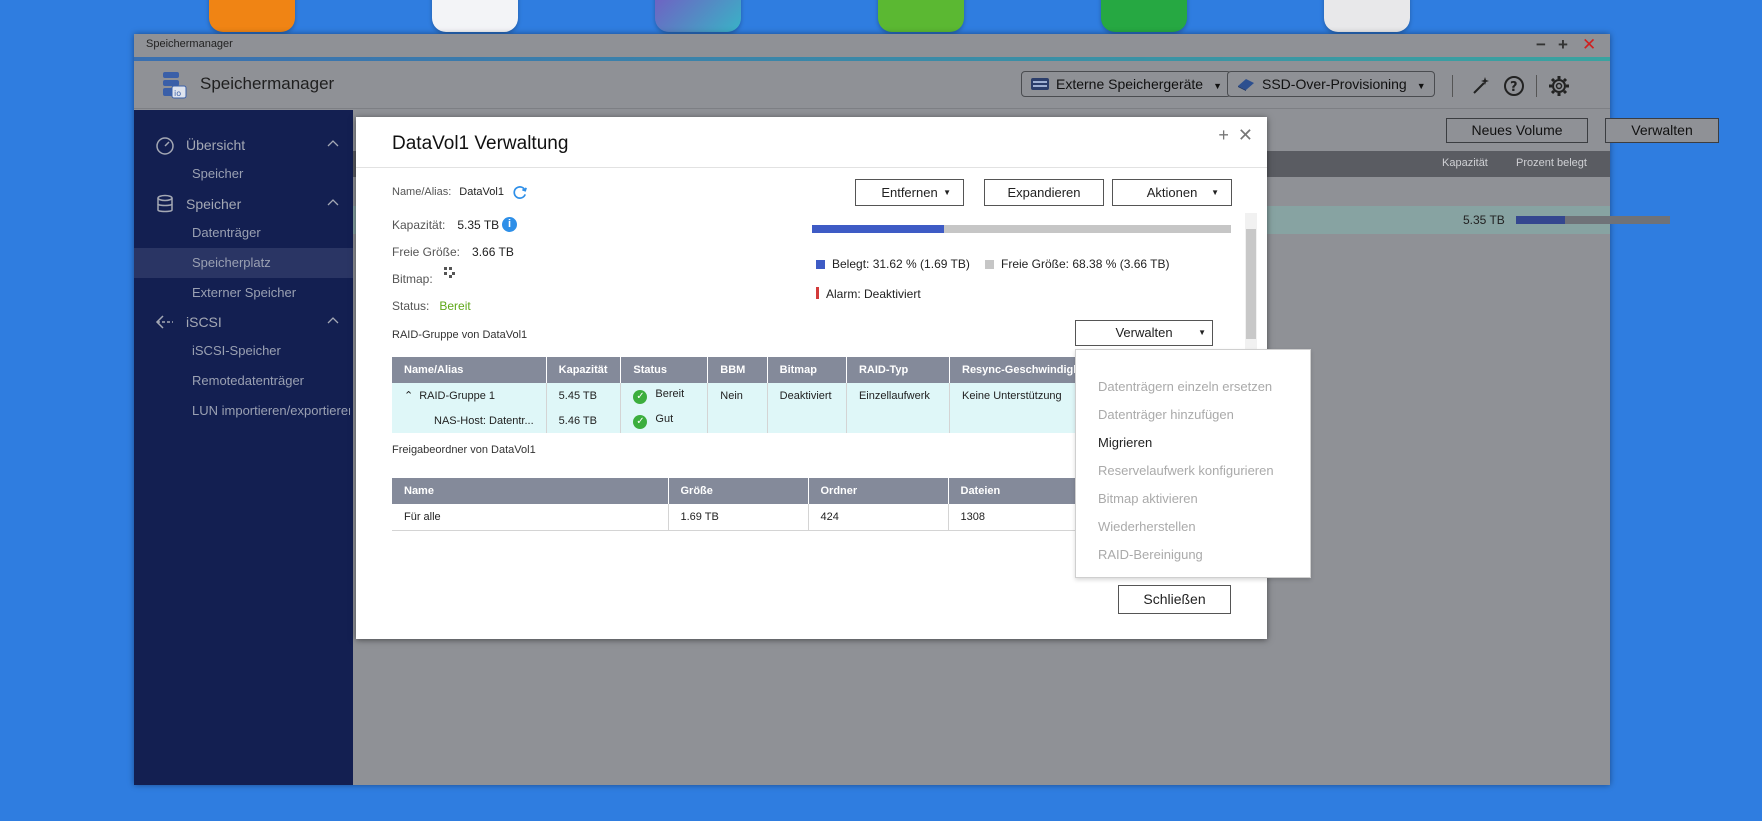  I want to click on status-text: Gut, so click(664, 418).